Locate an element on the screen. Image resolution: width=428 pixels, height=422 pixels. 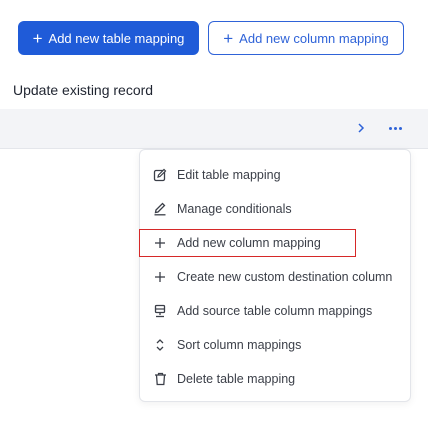
menu-item-create-custom-destination-column: Create new custom destination column is located at coordinates (276, 277).